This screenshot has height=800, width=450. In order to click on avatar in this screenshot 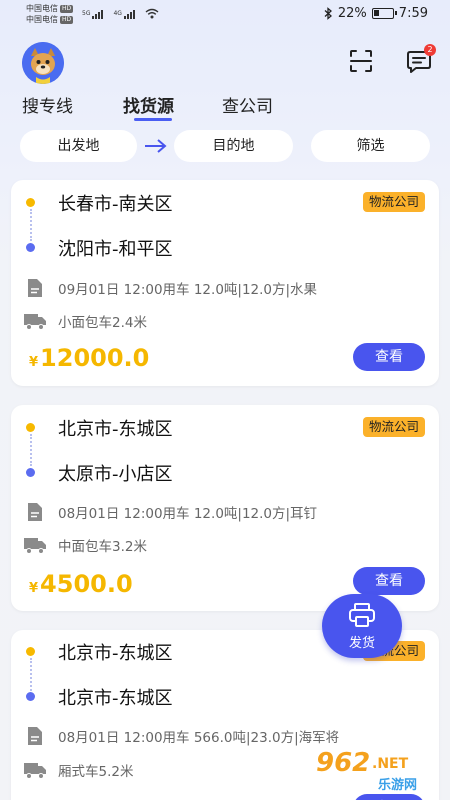, I will do `click(43, 63)`.